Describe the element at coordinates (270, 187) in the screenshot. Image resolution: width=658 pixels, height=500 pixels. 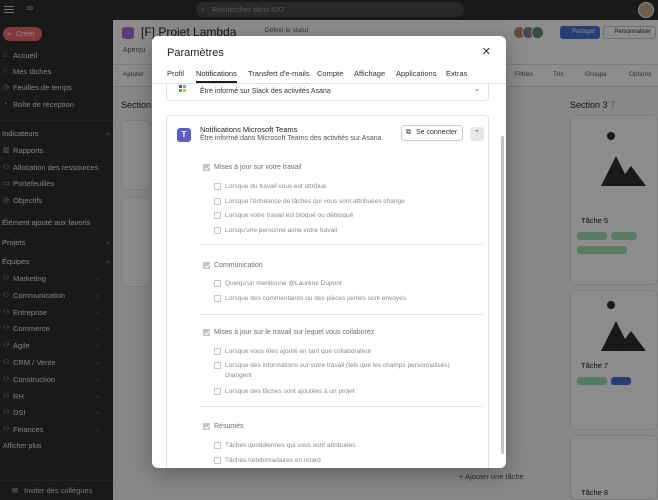
I see `notification-option: Lorsque du travail vous est attribué` at that location.